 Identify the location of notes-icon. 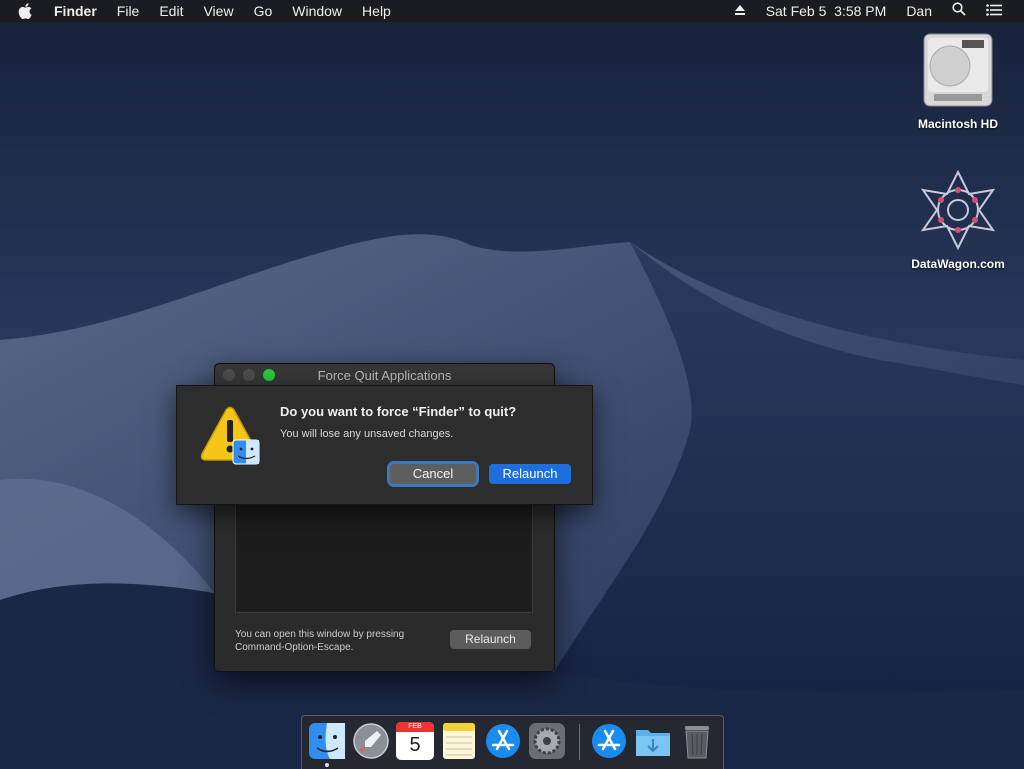
(459, 741).